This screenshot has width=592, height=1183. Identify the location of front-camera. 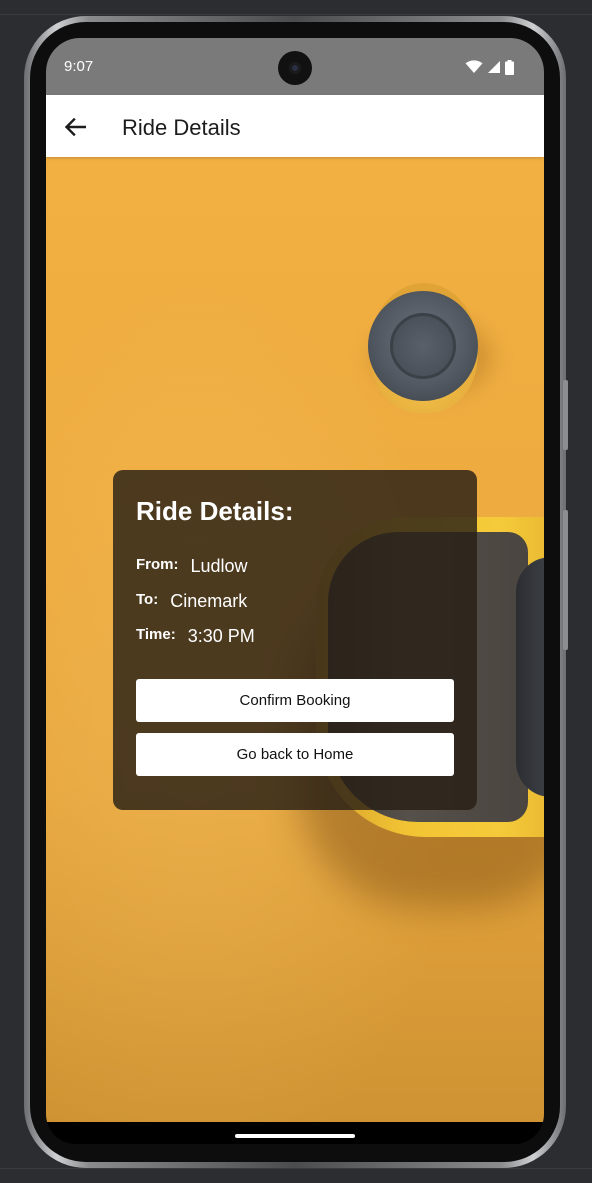
(295, 68).